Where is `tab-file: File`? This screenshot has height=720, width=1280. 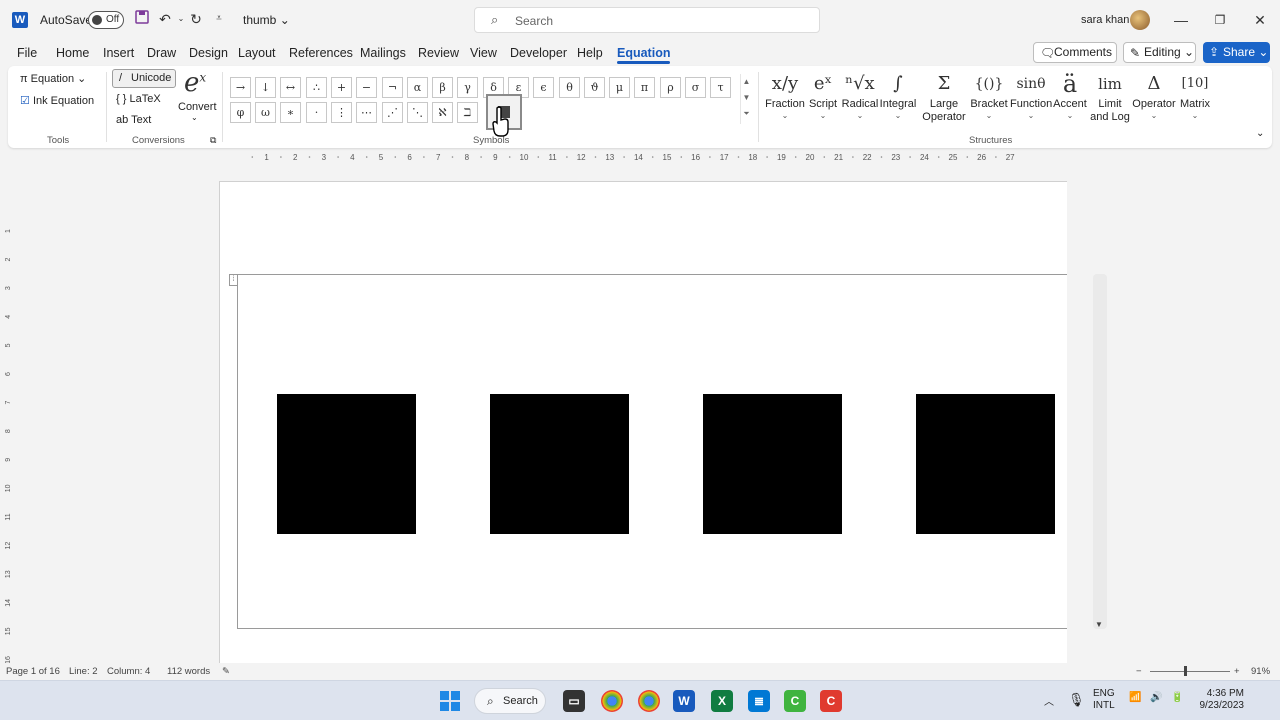
tab-file: File is located at coordinates (27, 53).